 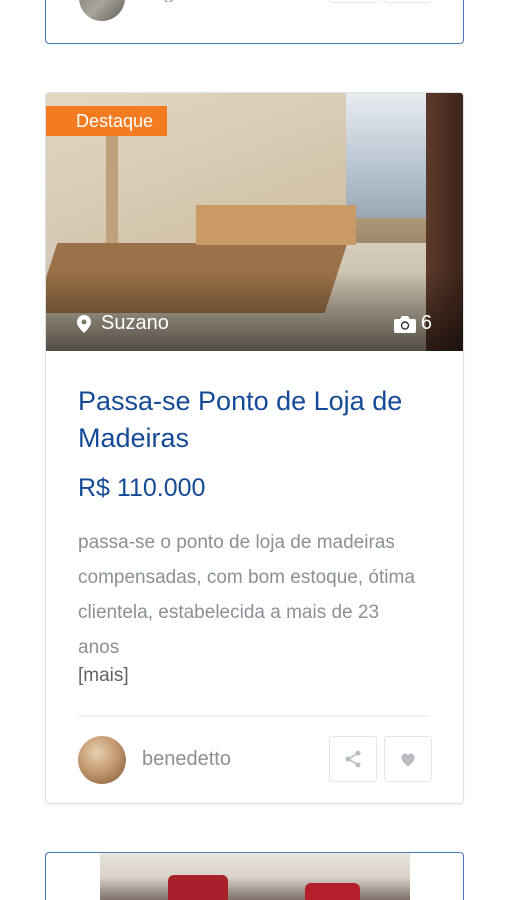 I want to click on previous-listing-card: tiago, so click(x=254, y=22).